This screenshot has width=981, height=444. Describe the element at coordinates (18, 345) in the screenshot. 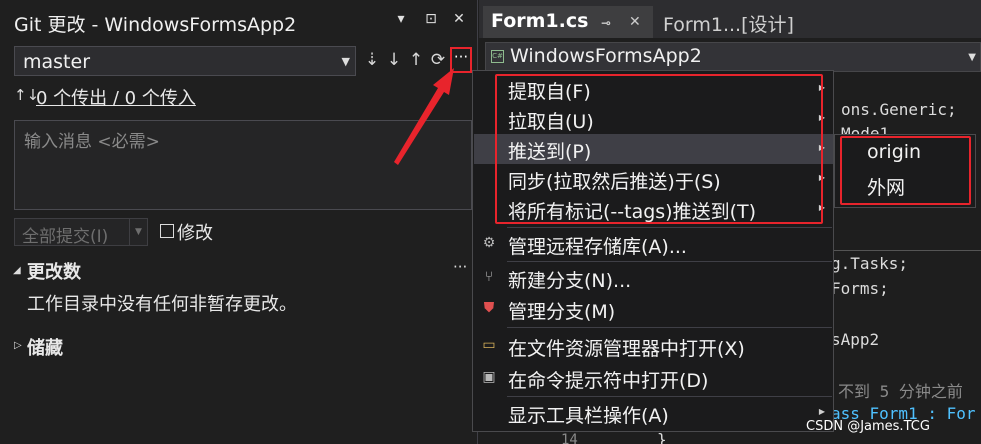

I see `collapsed-caret-icon: ▷` at that location.